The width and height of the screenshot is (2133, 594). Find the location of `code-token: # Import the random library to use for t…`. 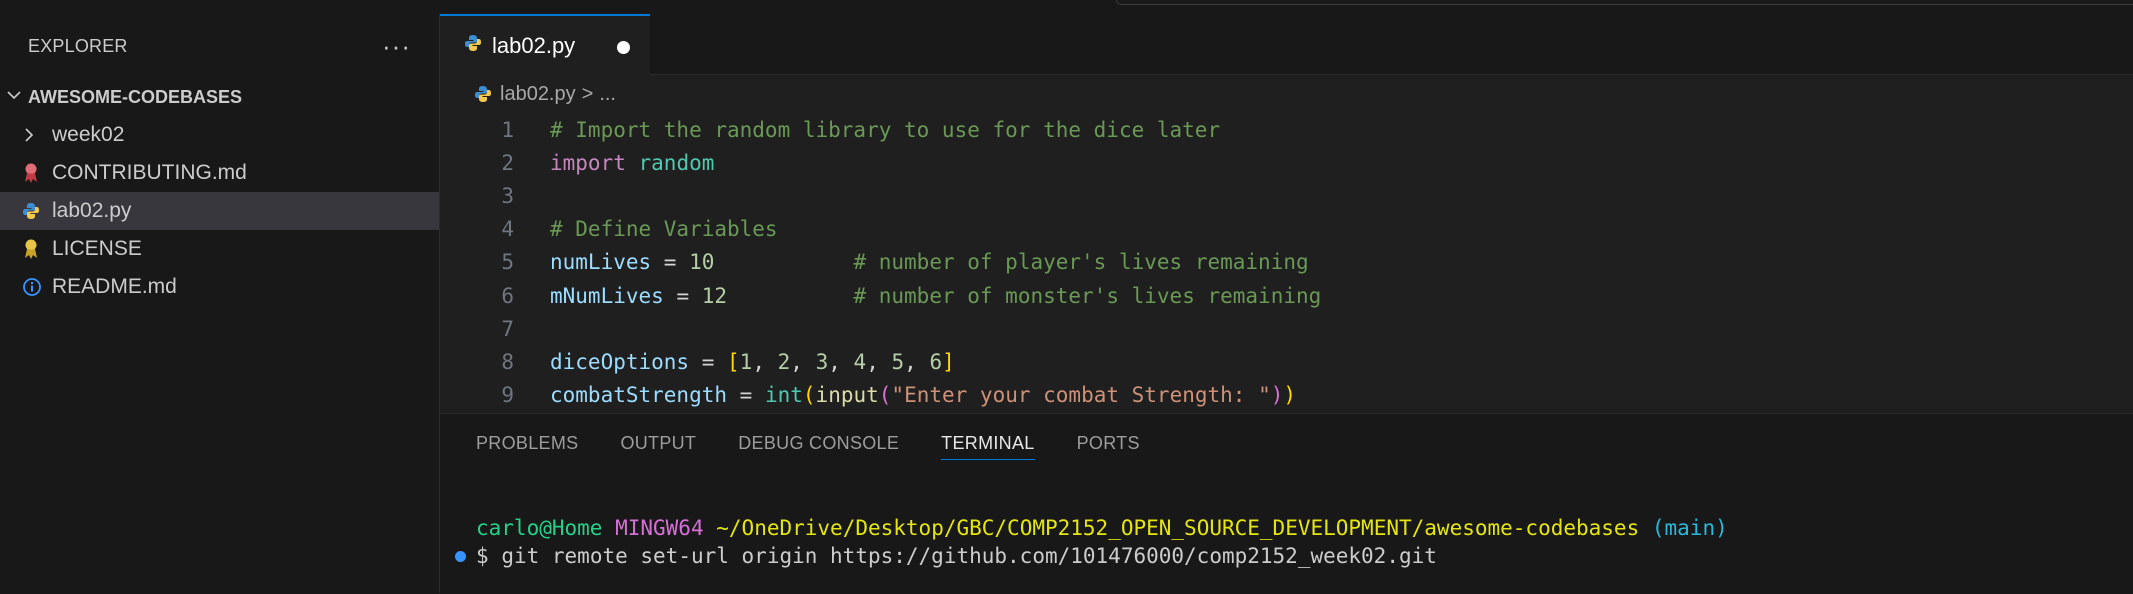

code-token: # Import the random library to use for t… is located at coordinates (885, 129).